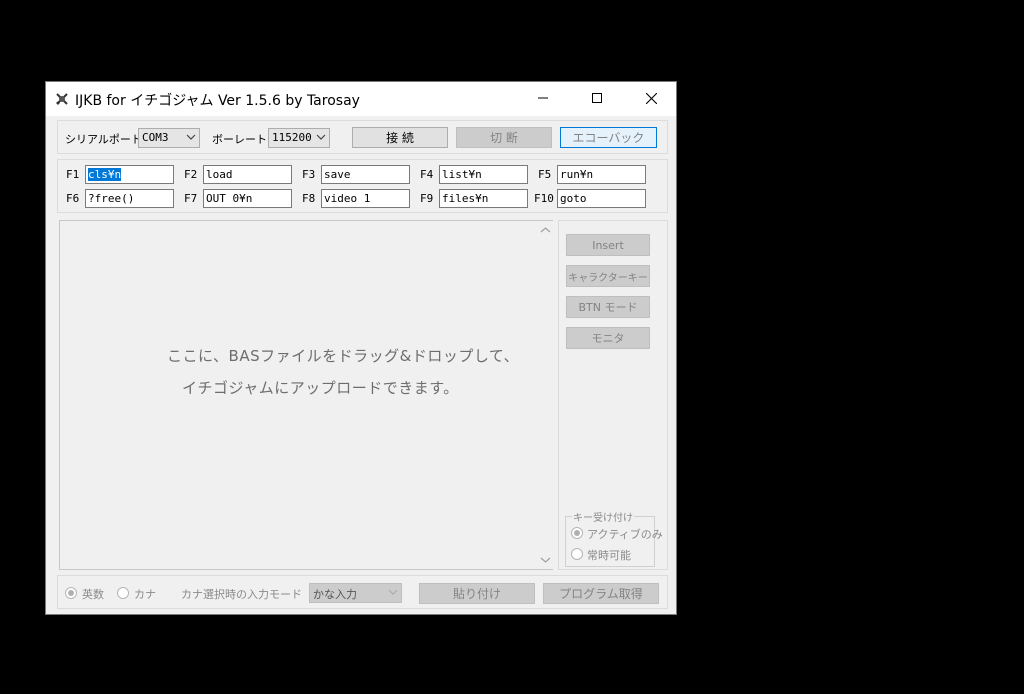 This screenshot has height=694, width=1024. Describe the element at coordinates (129, 174) in the screenshot. I see `fkey-input-f1: cls¥n` at that location.